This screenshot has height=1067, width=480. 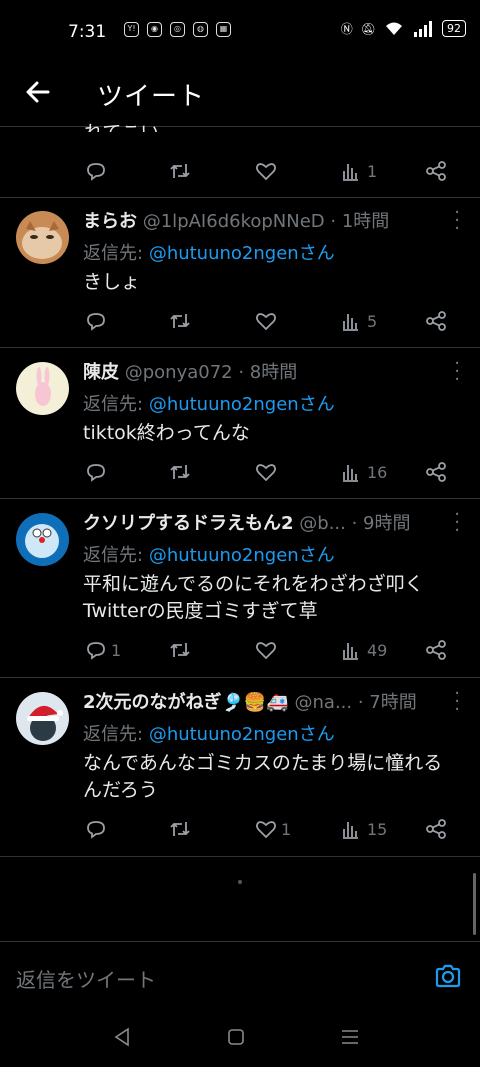 What do you see at coordinates (110, 221) in the screenshot?
I see `display-name: まらお` at bounding box center [110, 221].